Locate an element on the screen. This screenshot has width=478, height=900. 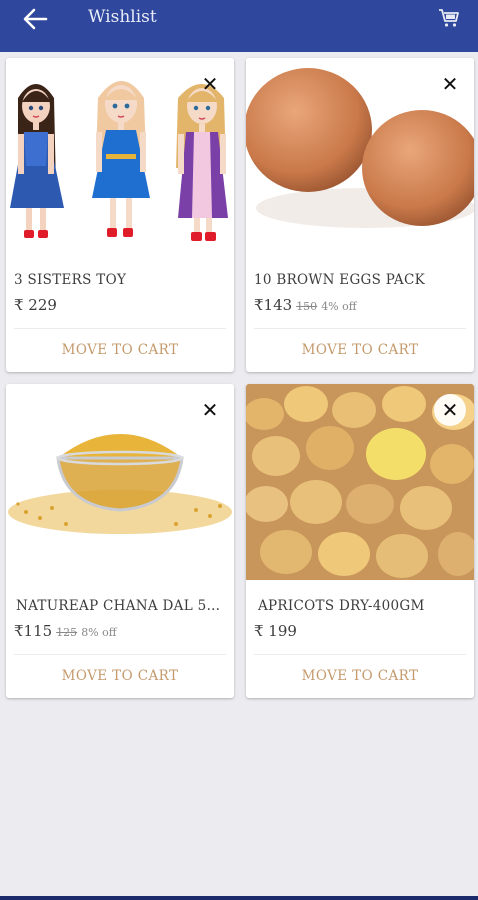
bottom-edge is located at coordinates (239, 898).